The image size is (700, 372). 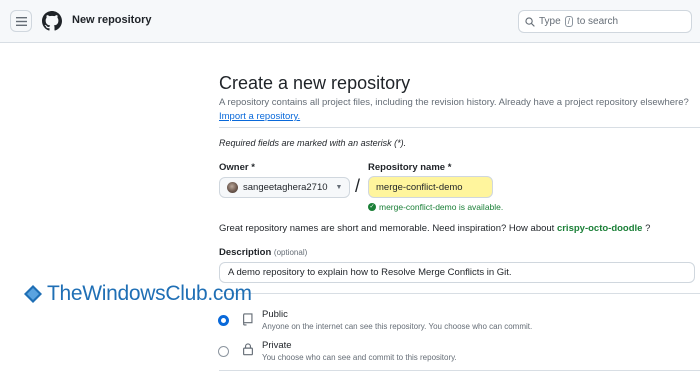 I want to click on menu-icon, so click(x=21, y=21).